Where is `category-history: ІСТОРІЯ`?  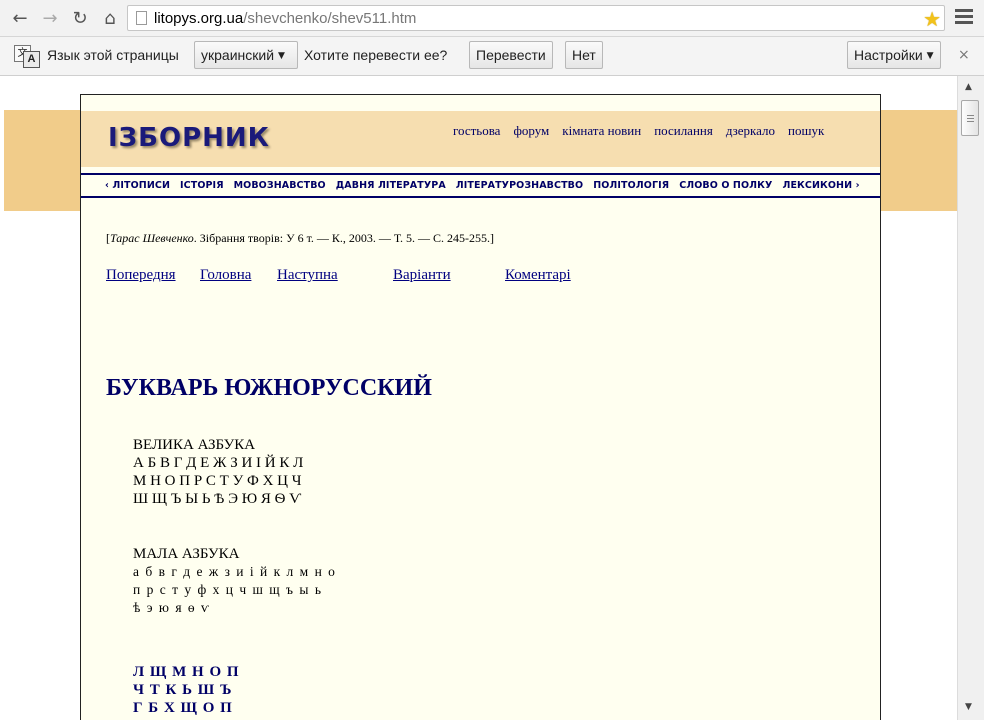
category-history: ІСТОРІЯ is located at coordinates (202, 185).